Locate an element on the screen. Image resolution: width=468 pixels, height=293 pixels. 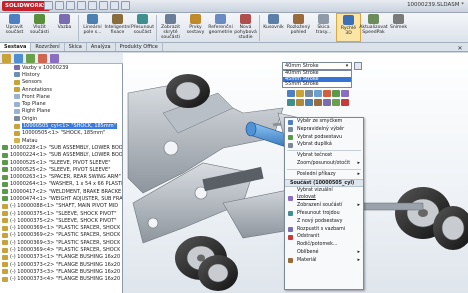
tree-item: Matau is located at coordinates (61, 140).